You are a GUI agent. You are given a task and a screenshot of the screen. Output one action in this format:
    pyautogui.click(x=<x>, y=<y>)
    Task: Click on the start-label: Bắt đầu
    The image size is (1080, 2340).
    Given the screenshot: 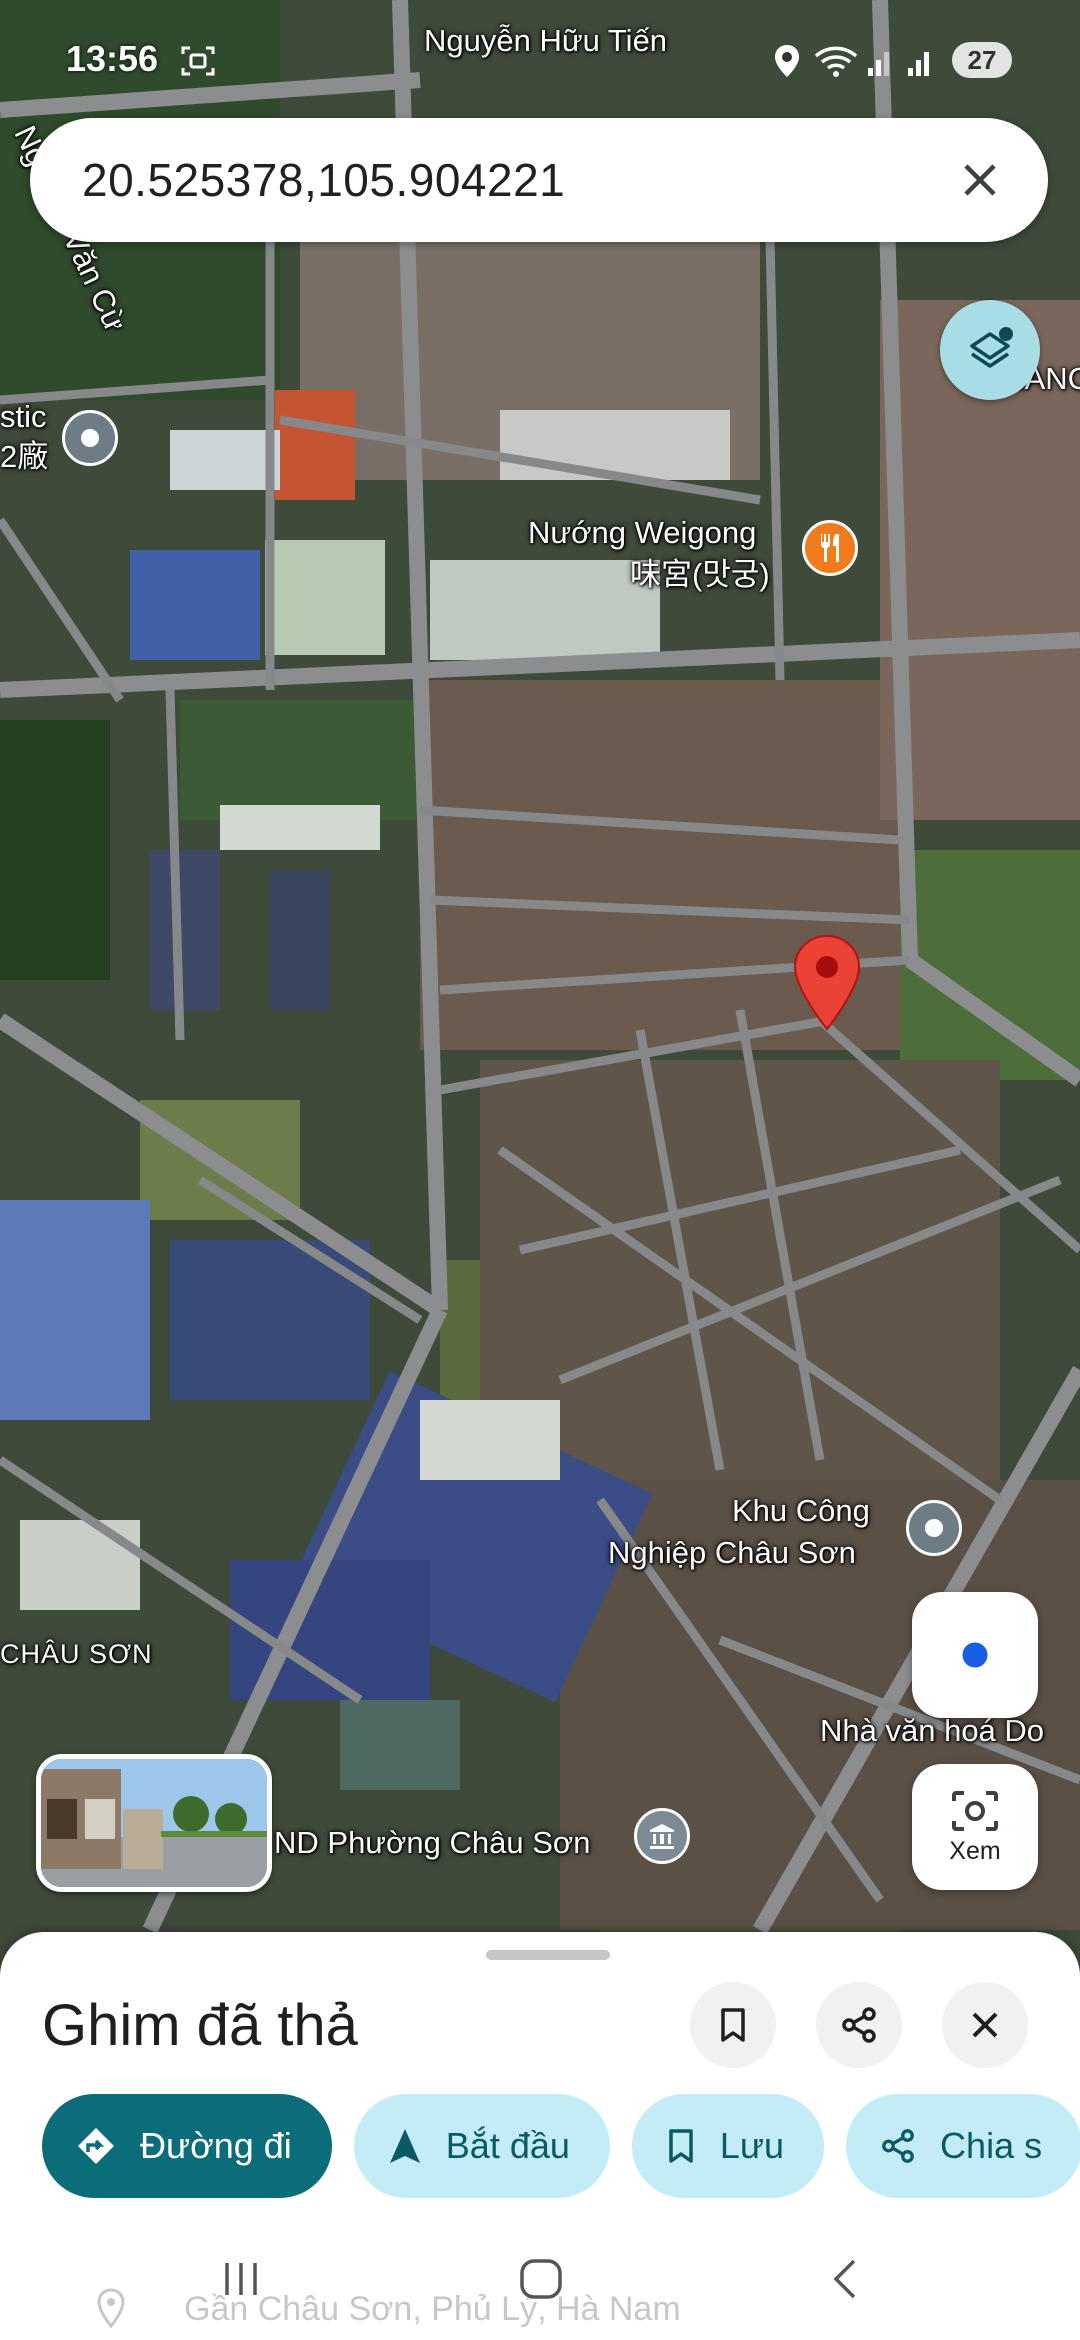 What is the action you would take?
    pyautogui.click(x=507, y=2145)
    